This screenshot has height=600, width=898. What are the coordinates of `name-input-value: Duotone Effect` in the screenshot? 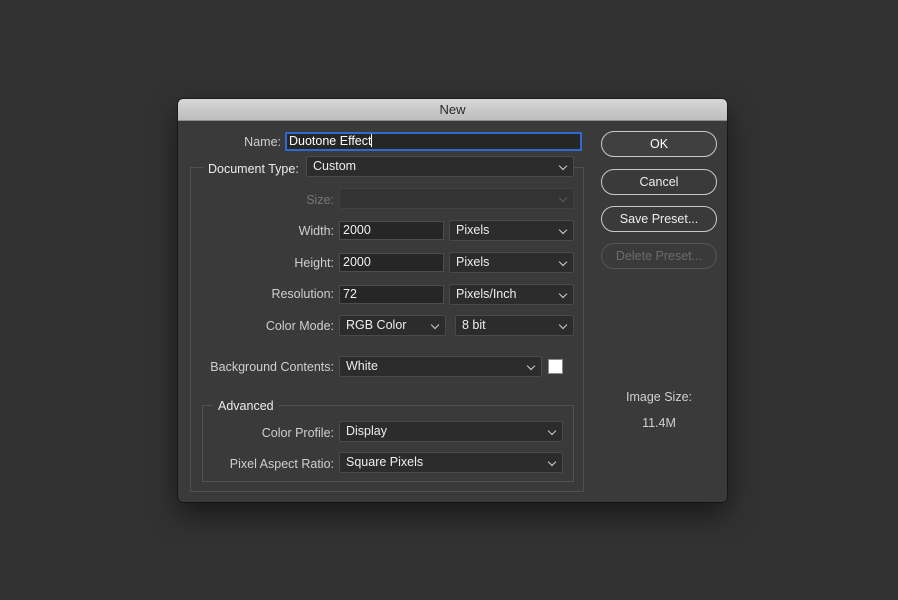 It's located at (330, 141).